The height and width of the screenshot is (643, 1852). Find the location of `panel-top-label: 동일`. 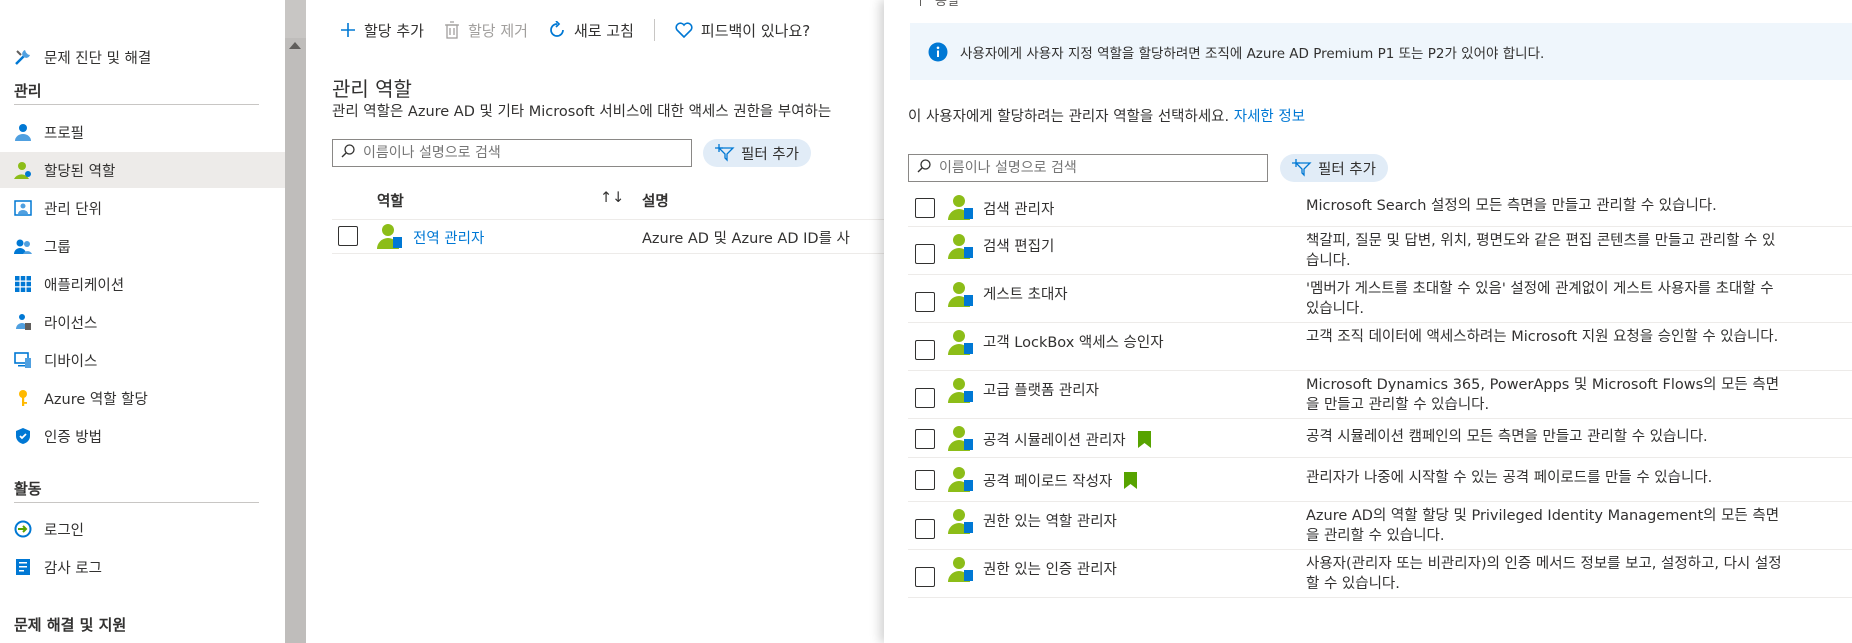

panel-top-label: 동일 is located at coordinates (947, 4).